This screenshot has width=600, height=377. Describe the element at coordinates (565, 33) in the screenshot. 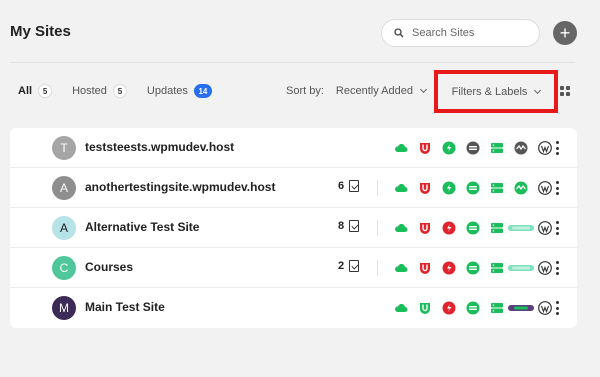

I see `add-site-button: +` at that location.